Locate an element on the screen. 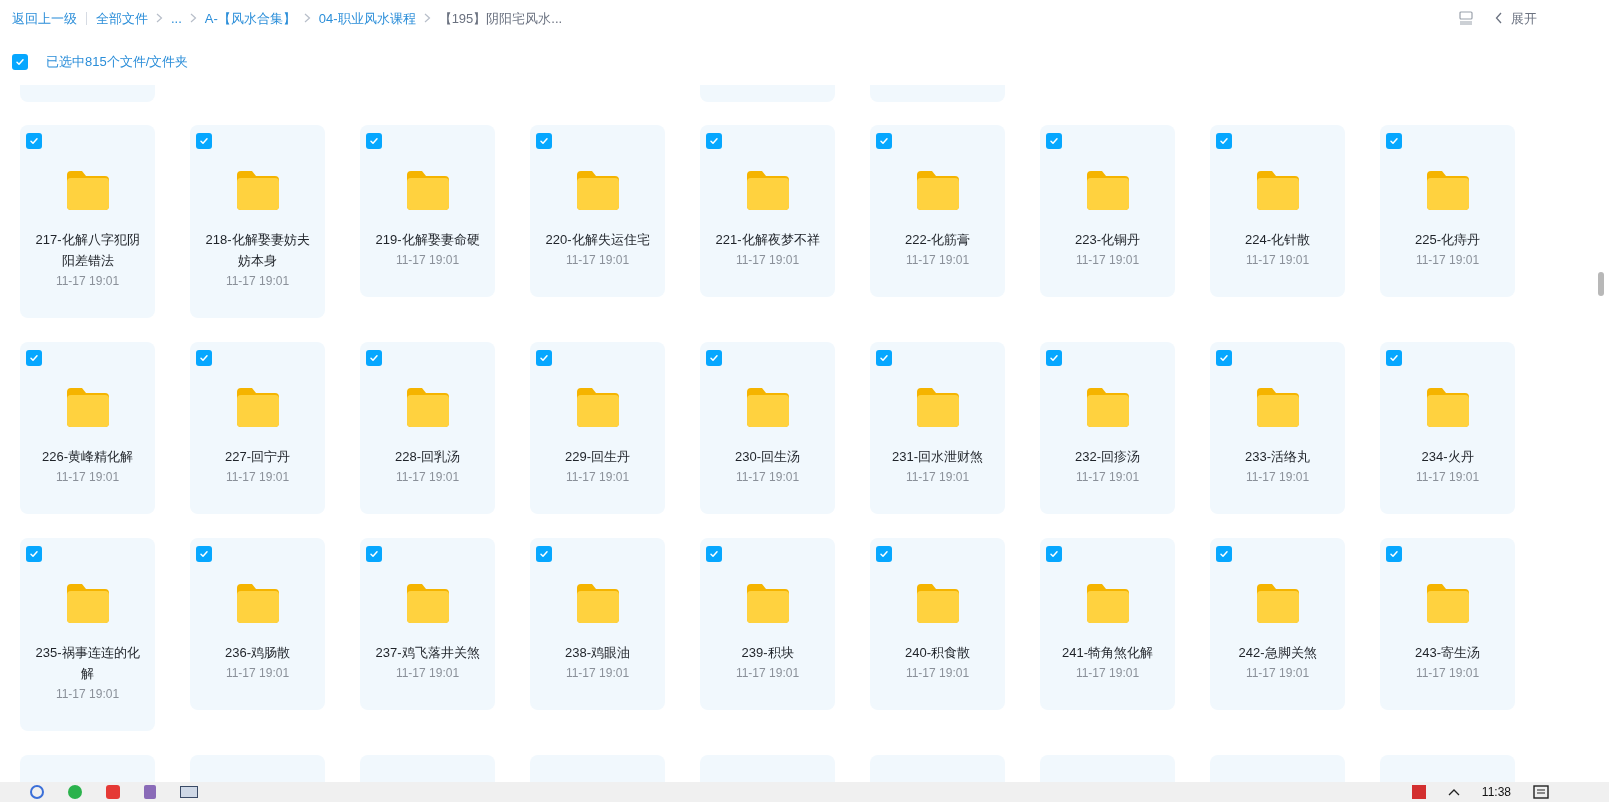 Image resolution: width=1609 pixels, height=802 pixels. folder-card: 241-犄角煞化解 11-17 19:01 is located at coordinates (1107, 623).